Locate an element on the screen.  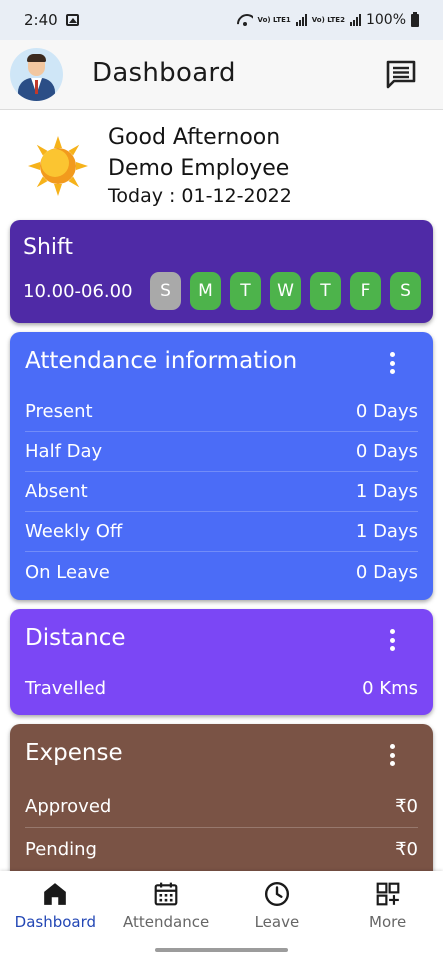
day-monday: M is located at coordinates (205, 291).